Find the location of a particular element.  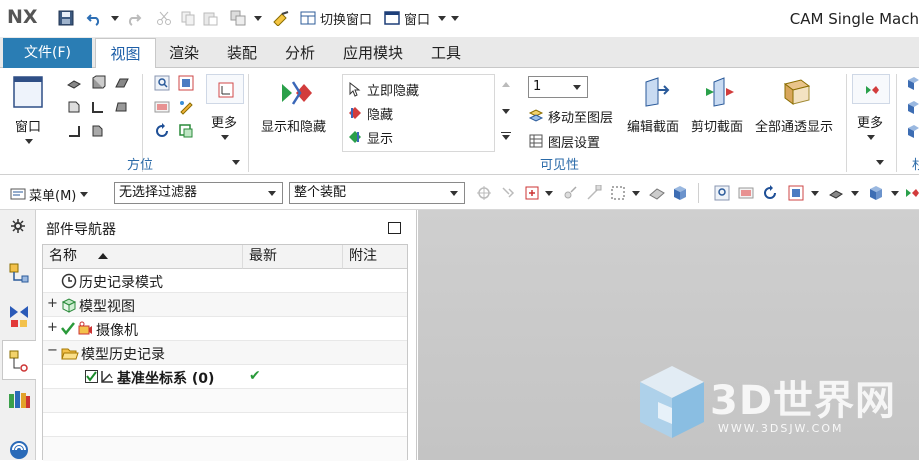

view-bottom-icon is located at coordinates (74, 131).